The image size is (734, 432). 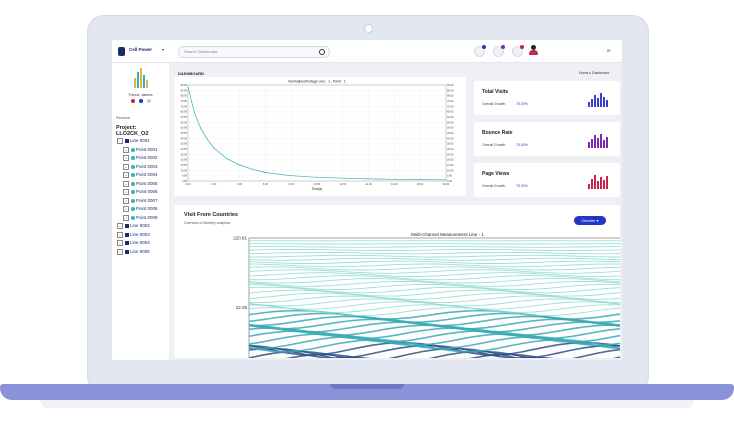 I want to click on tree-line-item: + Line 0002, so click(x=133, y=226).